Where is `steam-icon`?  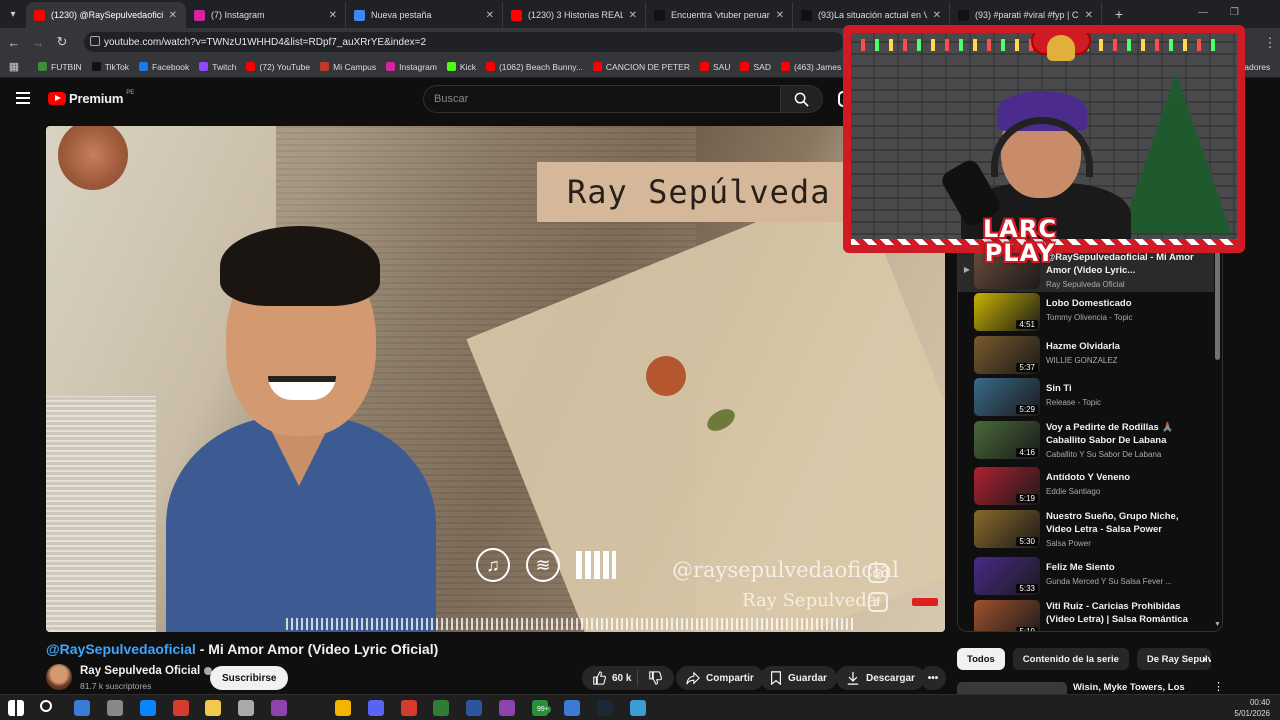
steam-icon is located at coordinates (605, 708).